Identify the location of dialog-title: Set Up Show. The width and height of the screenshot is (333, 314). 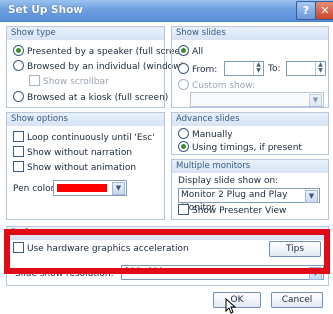
(46, 10).